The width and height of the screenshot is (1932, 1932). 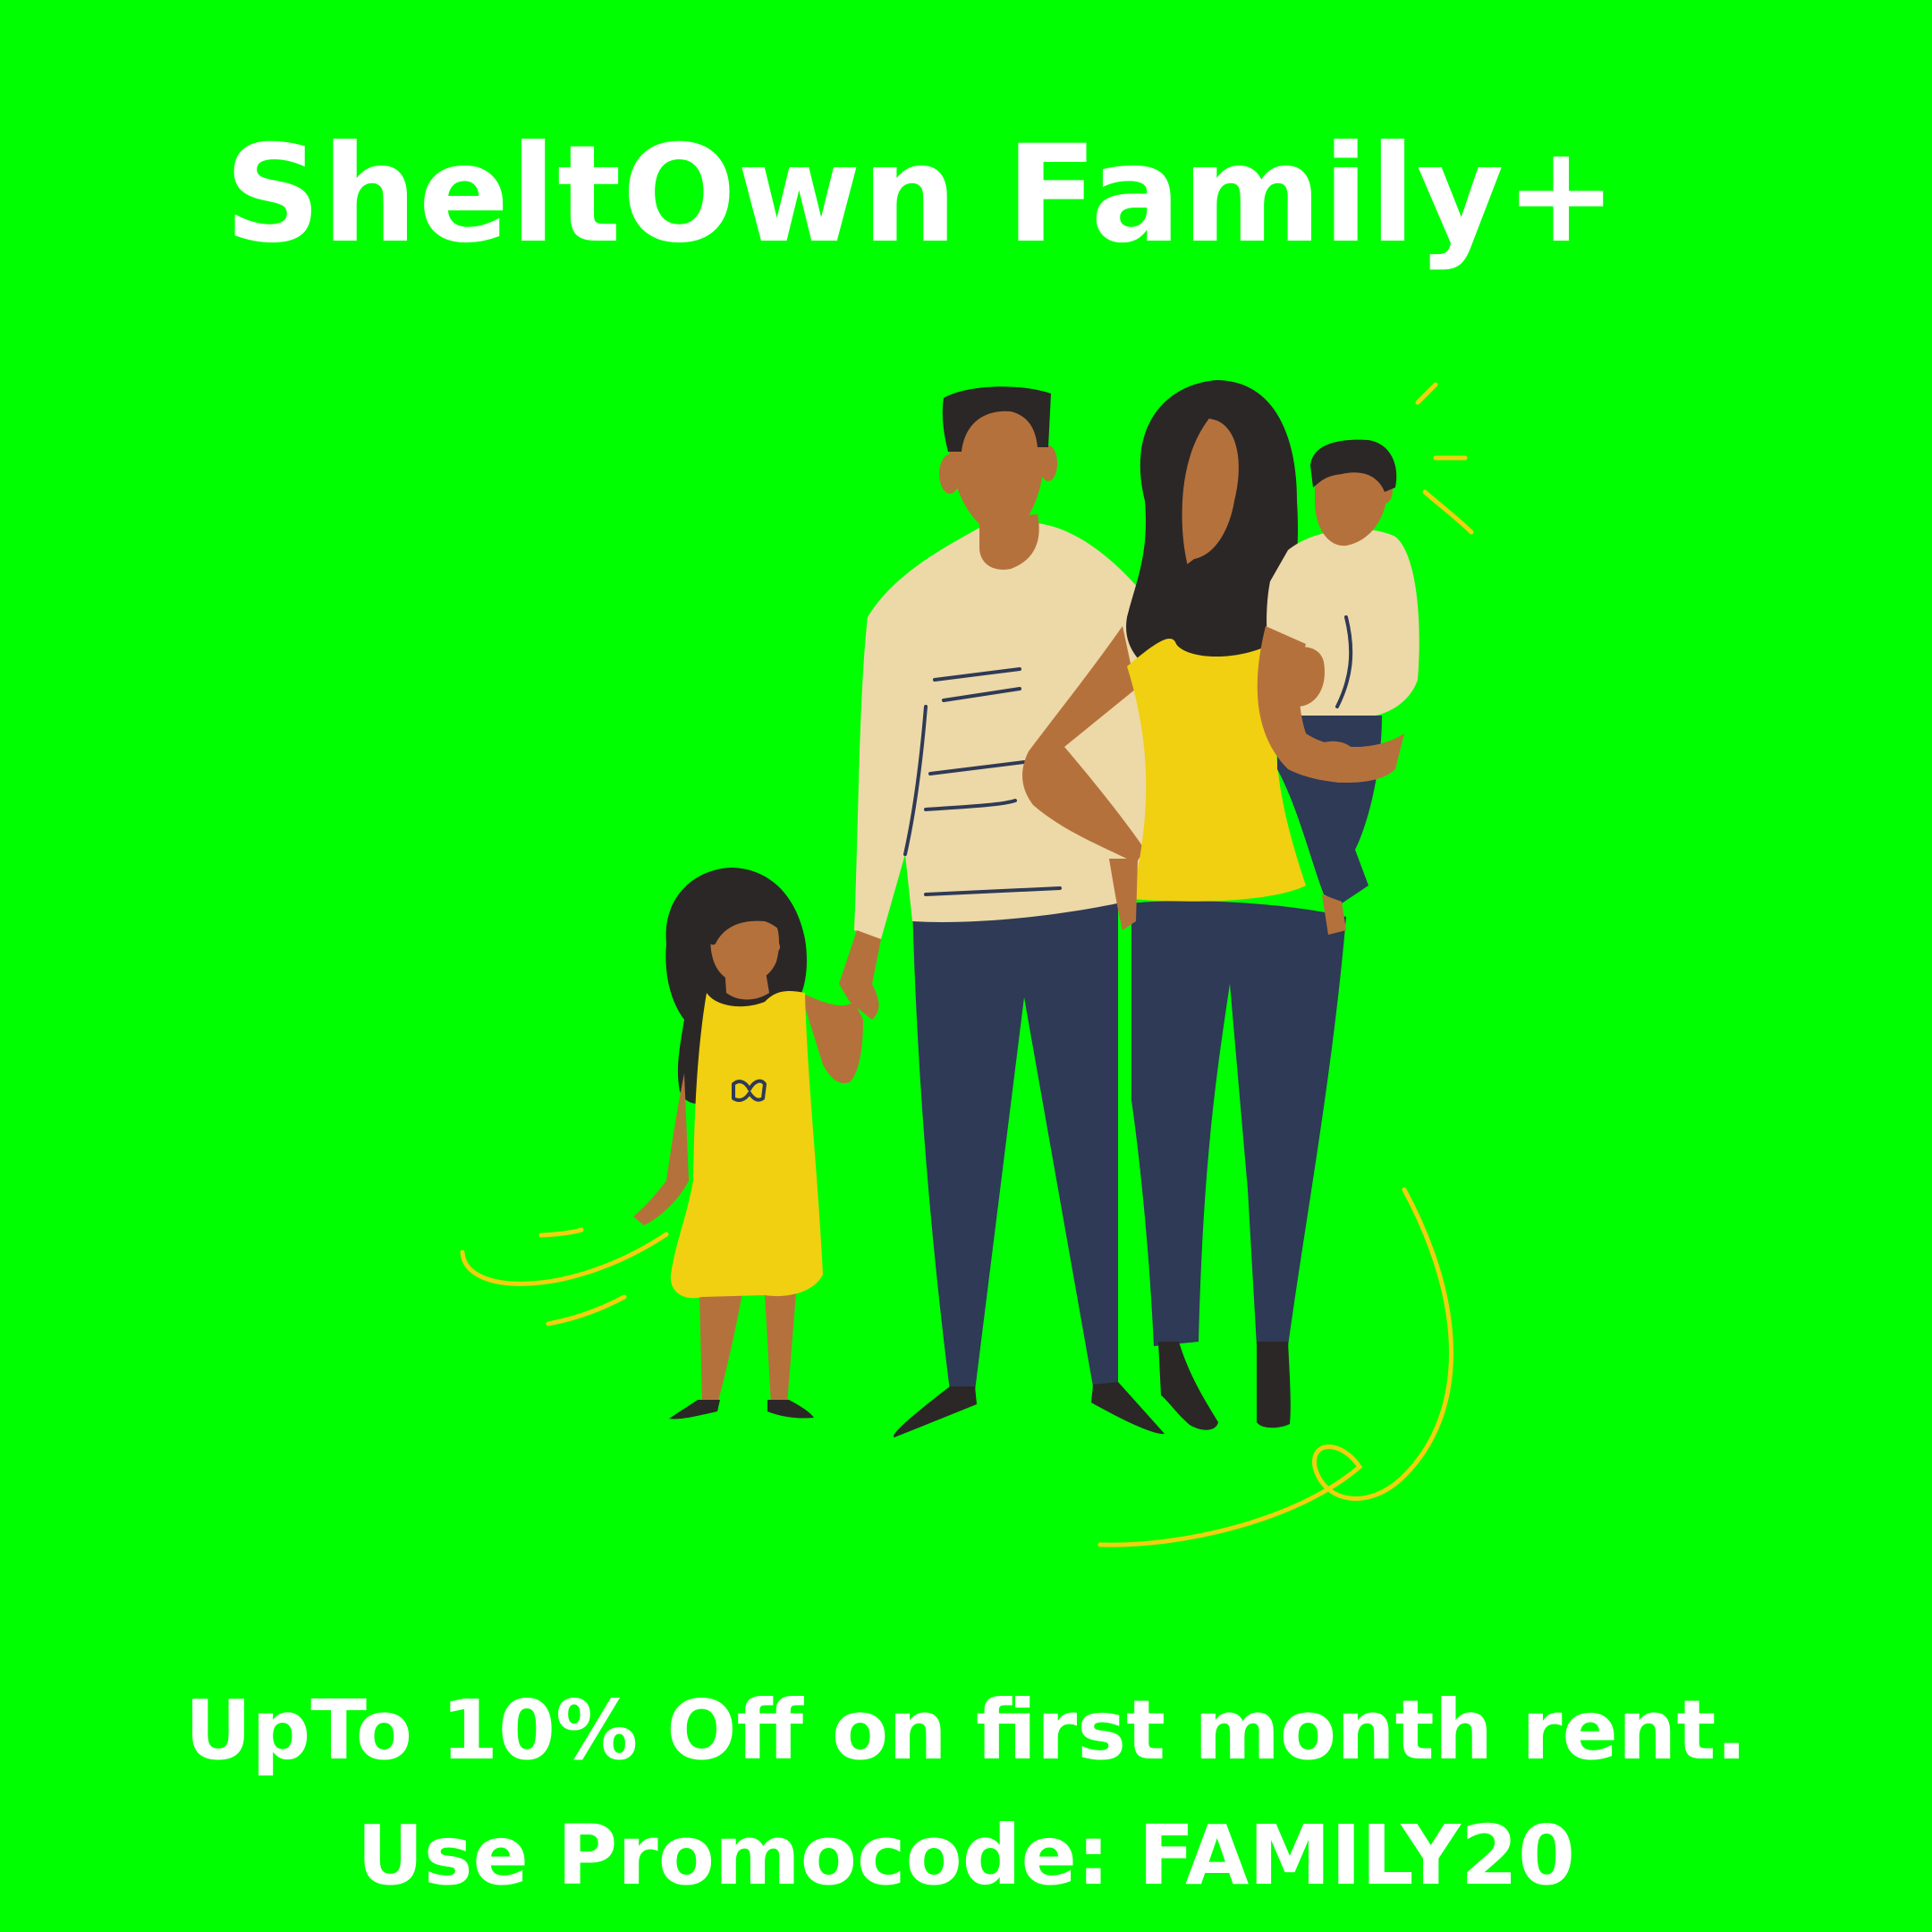 I want to click on father-figure, so click(x=1002, y=911).